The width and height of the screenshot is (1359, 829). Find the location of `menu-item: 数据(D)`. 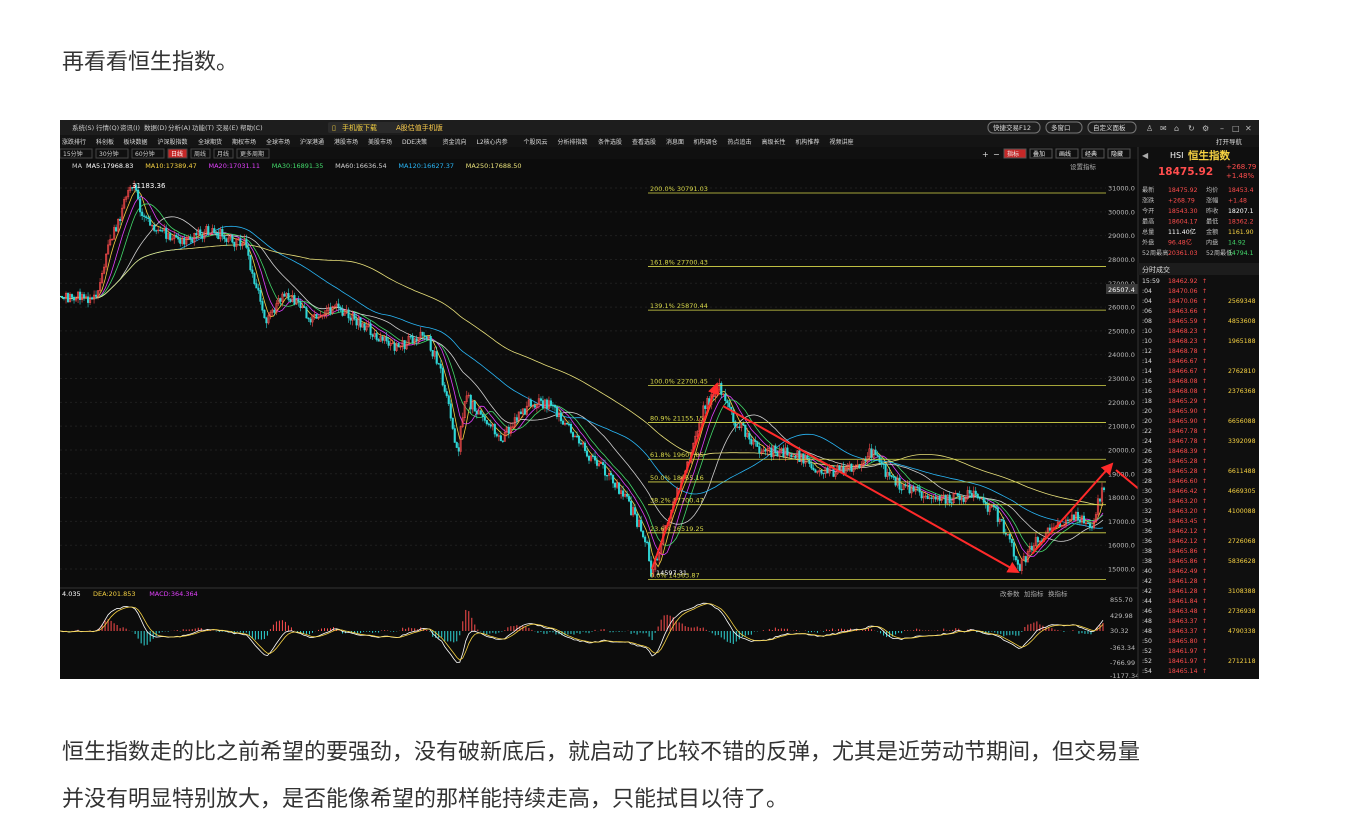

menu-item: 数据(D) is located at coordinates (155, 127).